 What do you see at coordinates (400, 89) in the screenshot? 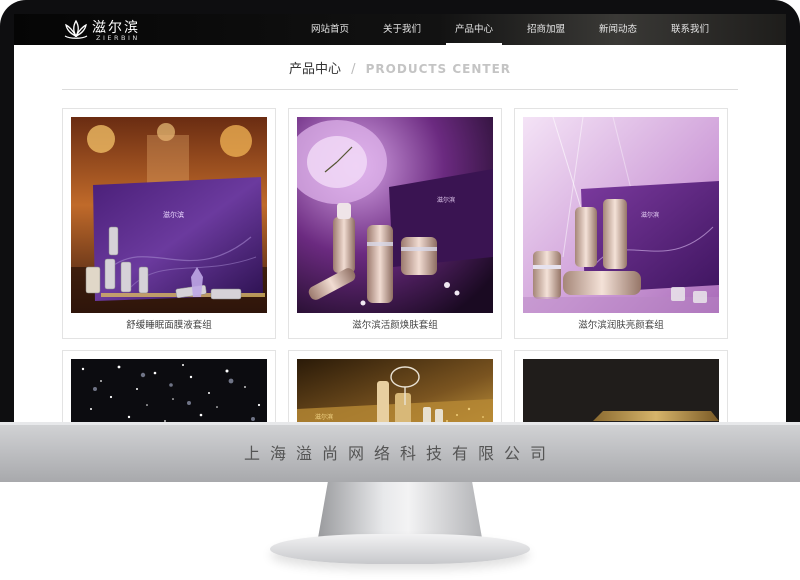
I see `heading-divider` at bounding box center [400, 89].